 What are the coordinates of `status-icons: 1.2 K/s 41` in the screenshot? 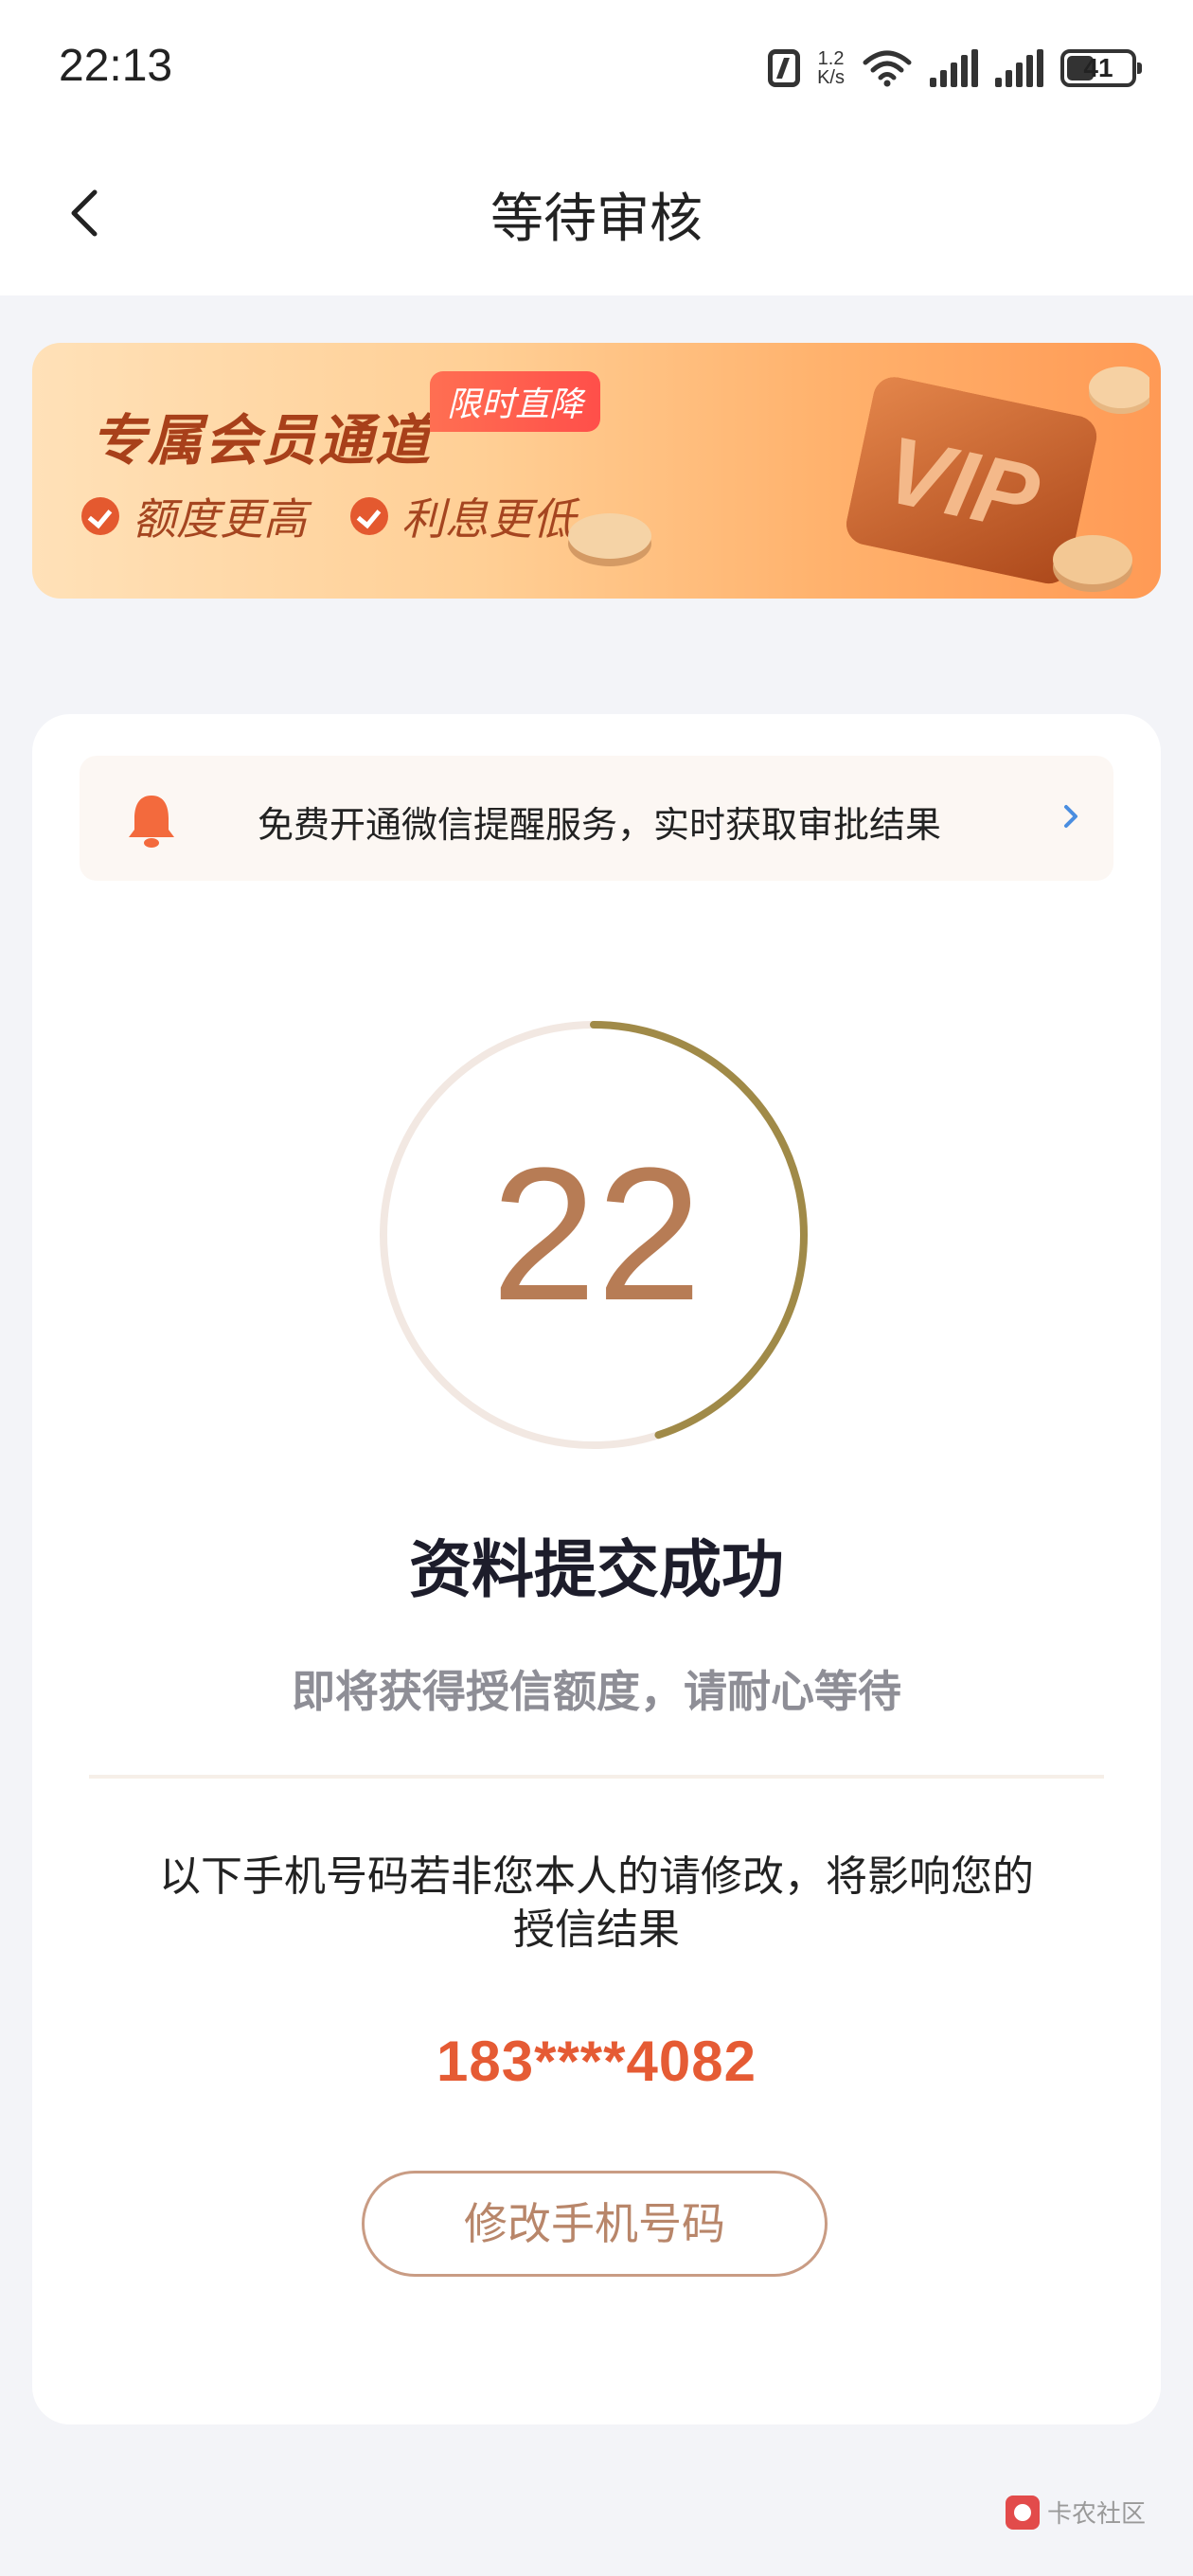 It's located at (955, 68).